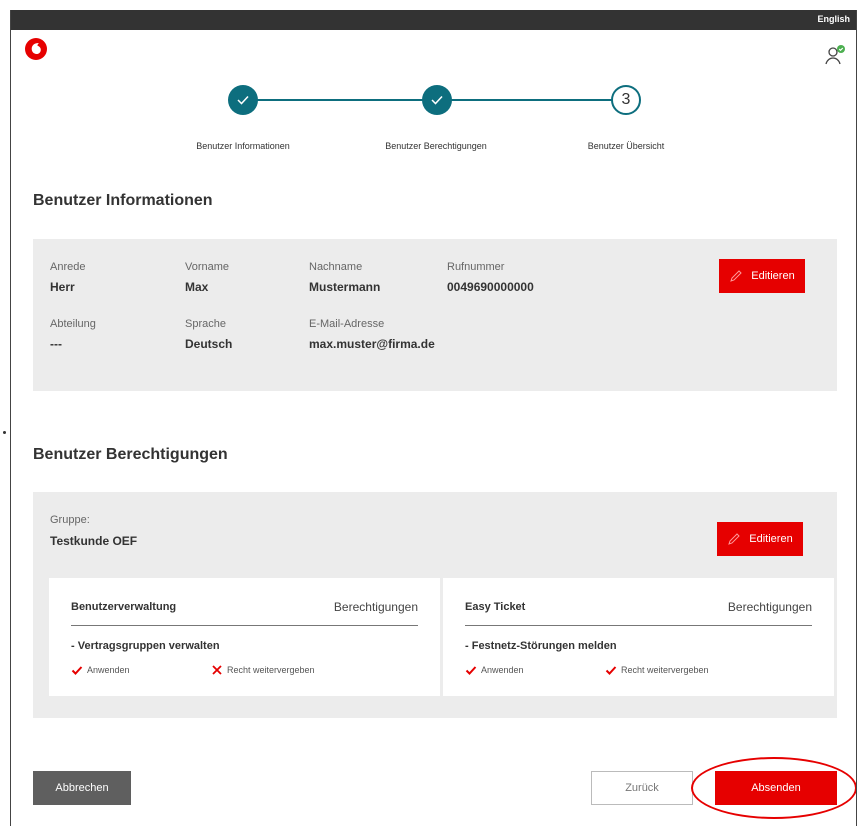 The width and height of the screenshot is (862, 826). What do you see at coordinates (476, 267) in the screenshot?
I see `field-label: Rufnummer` at bounding box center [476, 267].